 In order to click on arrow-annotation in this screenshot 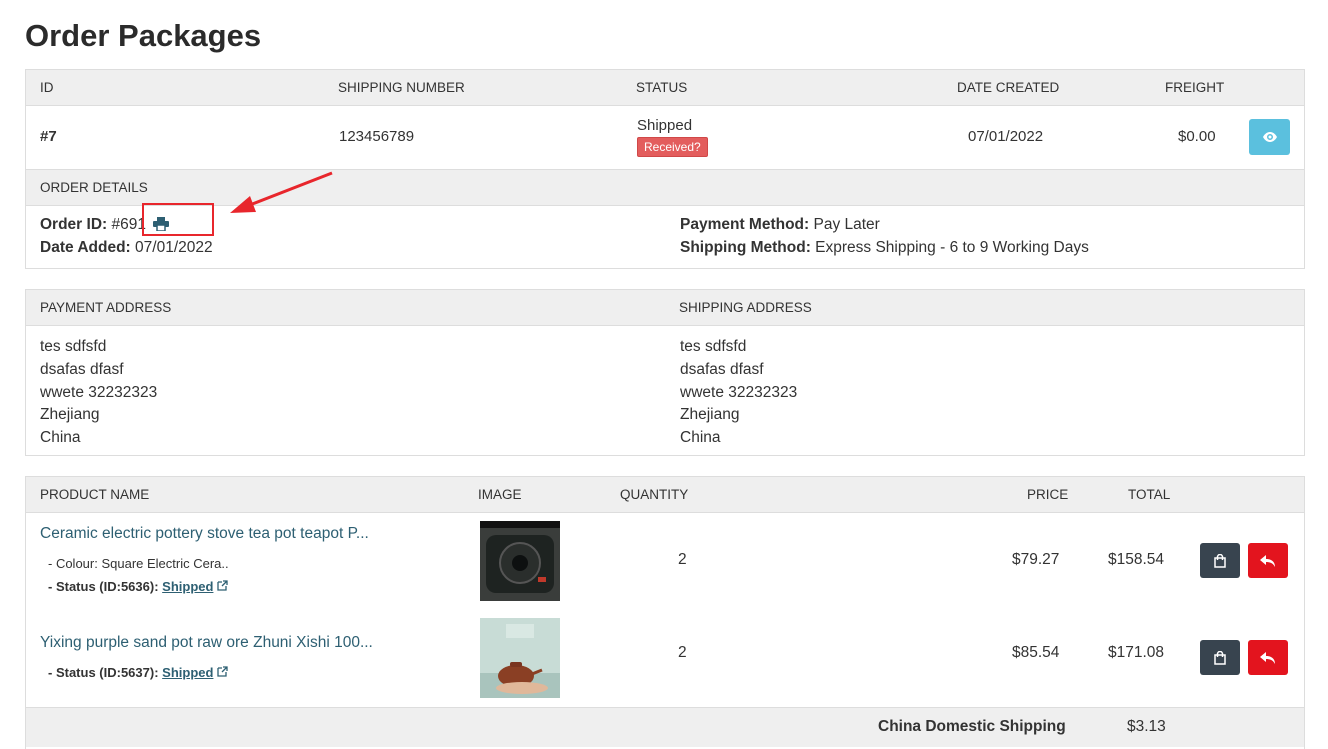, I will do `click(281, 192)`.